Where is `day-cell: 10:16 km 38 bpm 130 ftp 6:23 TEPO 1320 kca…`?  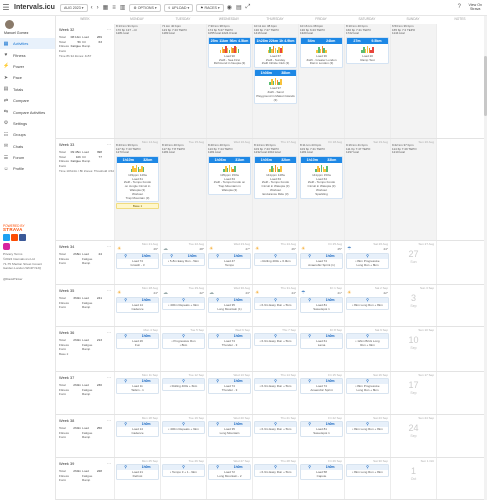
day-cell: 10:16 km 38 bpm 130 ftp 6:23 TEPO 1320 kca… is located at coordinates (321, 81).